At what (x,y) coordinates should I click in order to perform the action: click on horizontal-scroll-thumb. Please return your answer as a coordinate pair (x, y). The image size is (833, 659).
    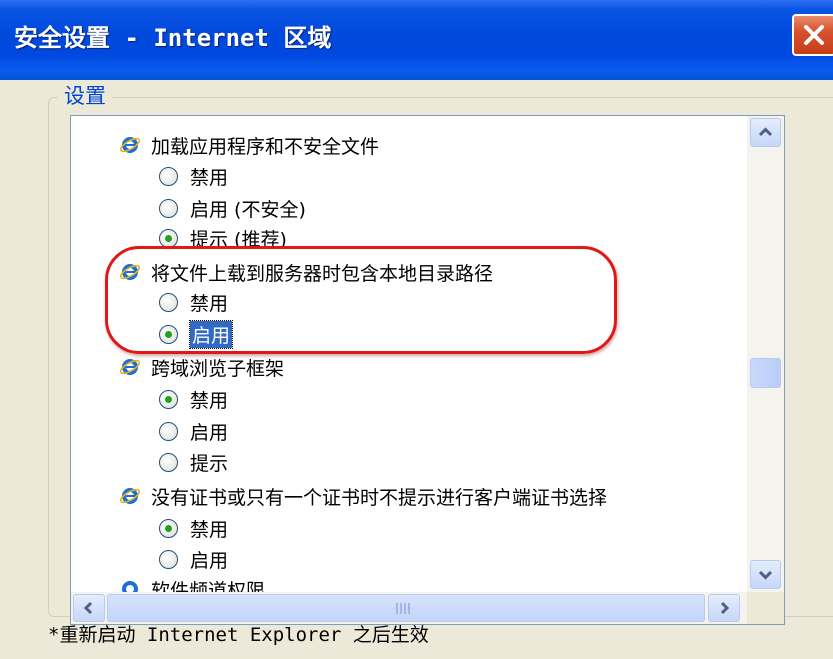
    Looking at the image, I should click on (406, 608).